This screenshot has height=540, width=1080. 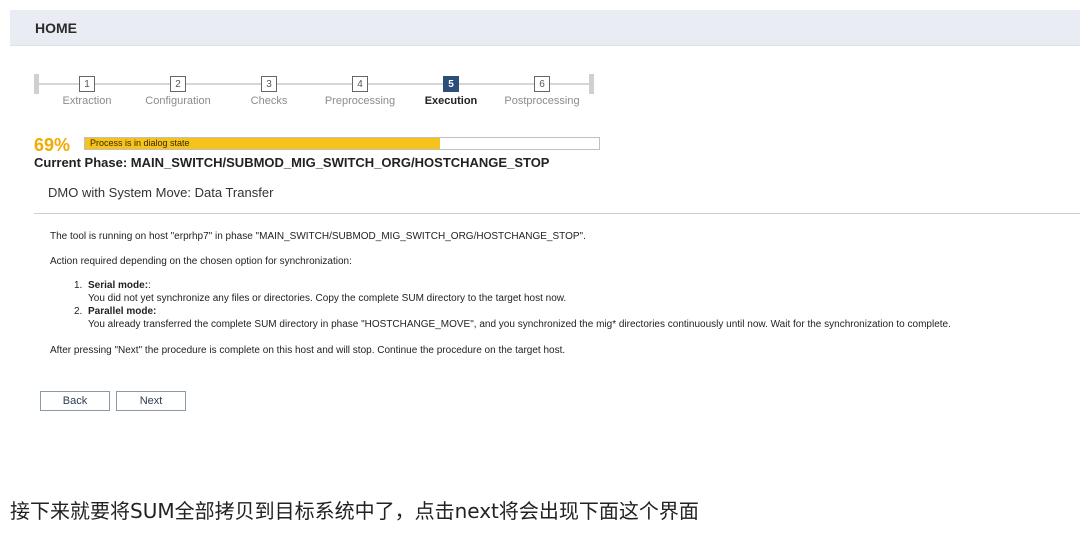 I want to click on step-label: Preprocessing, so click(x=360, y=101).